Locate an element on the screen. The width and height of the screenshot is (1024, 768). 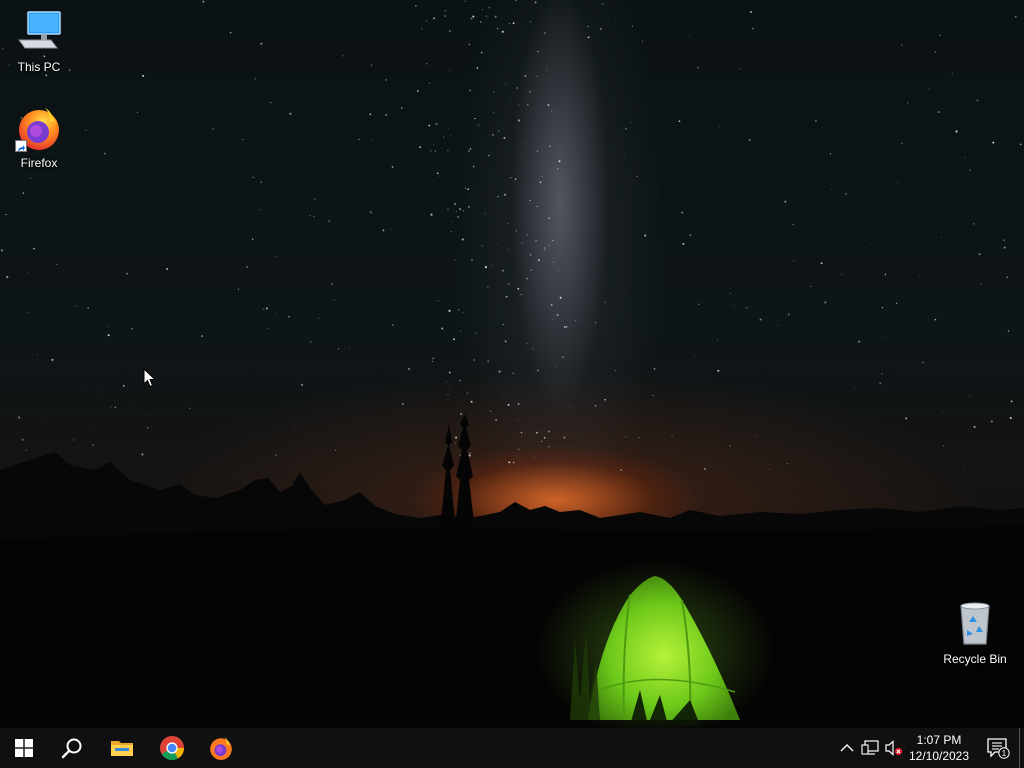
desktop-icon-label: Recycle Bin is located at coordinates (975, 659).